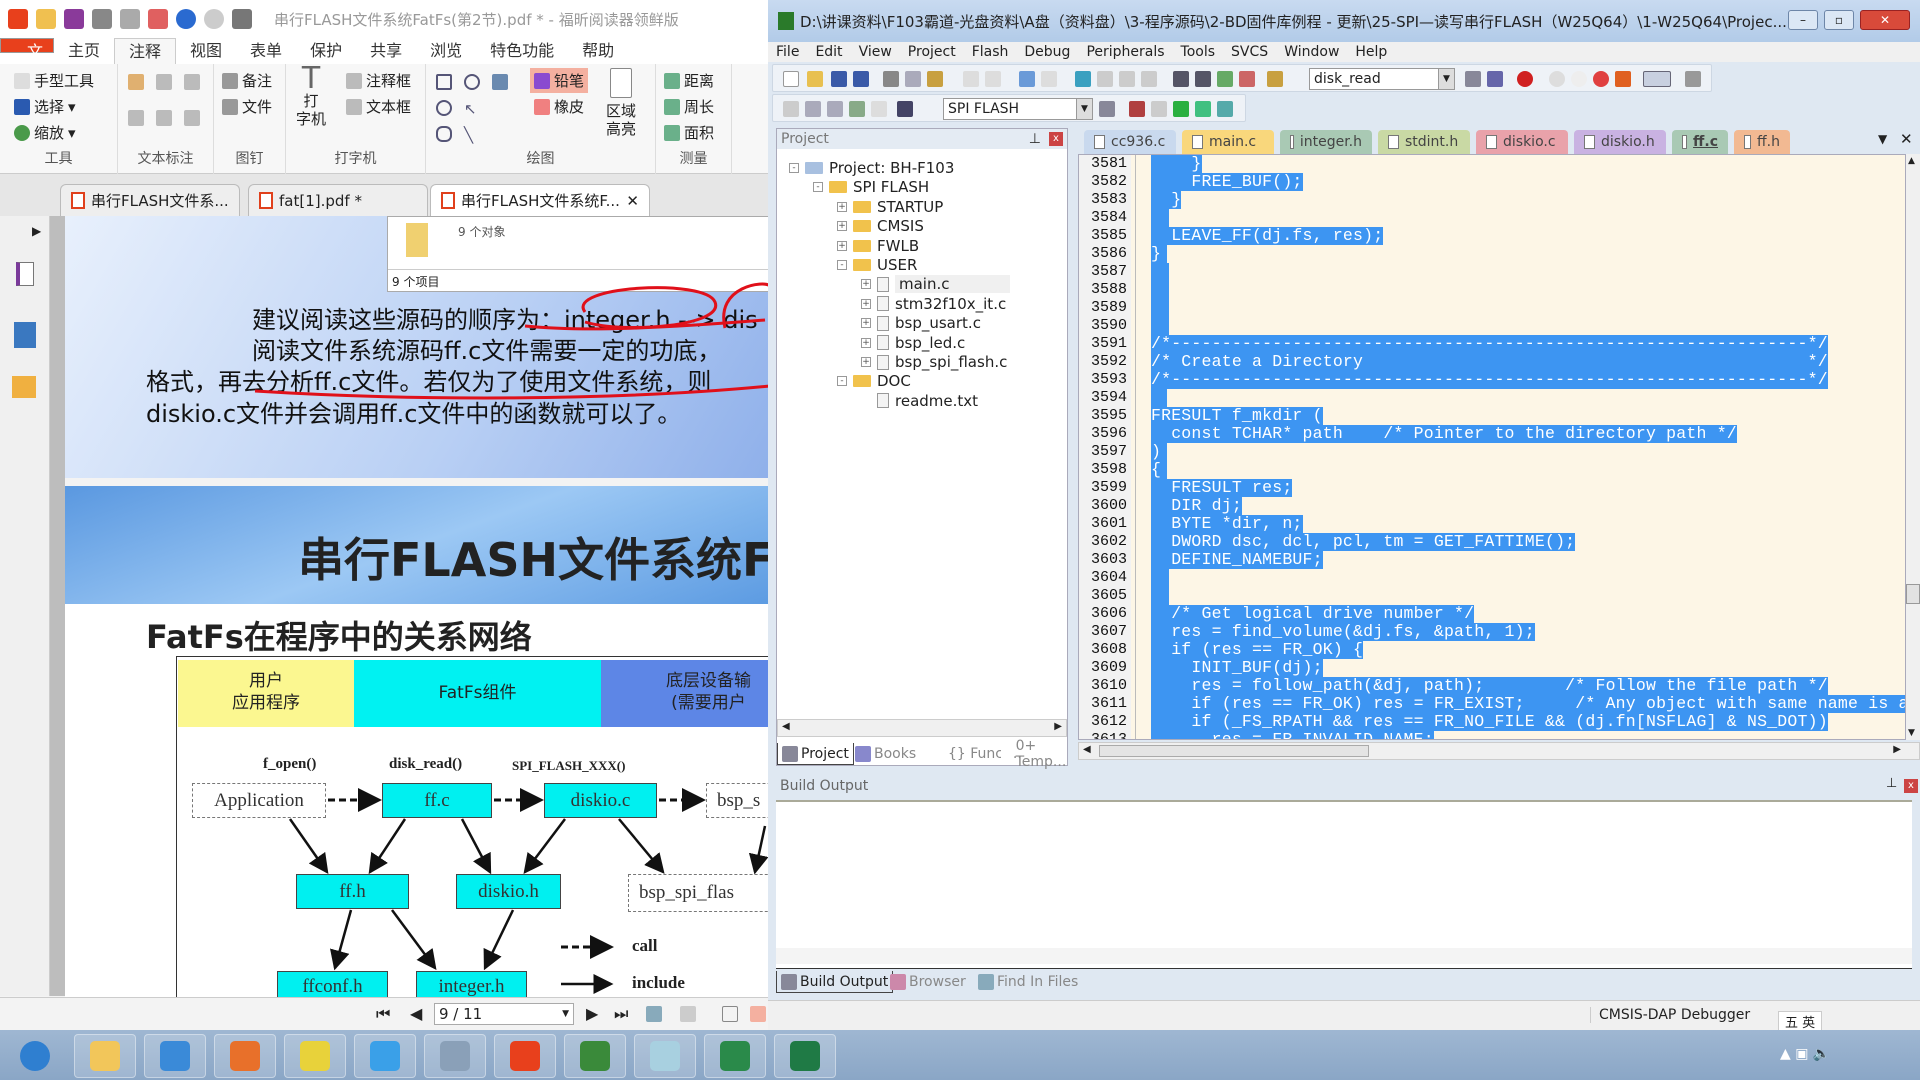 This screenshot has height=1080, width=1920. What do you see at coordinates (242, 19) in the screenshot?
I see `hand-dropdown-icon` at bounding box center [242, 19].